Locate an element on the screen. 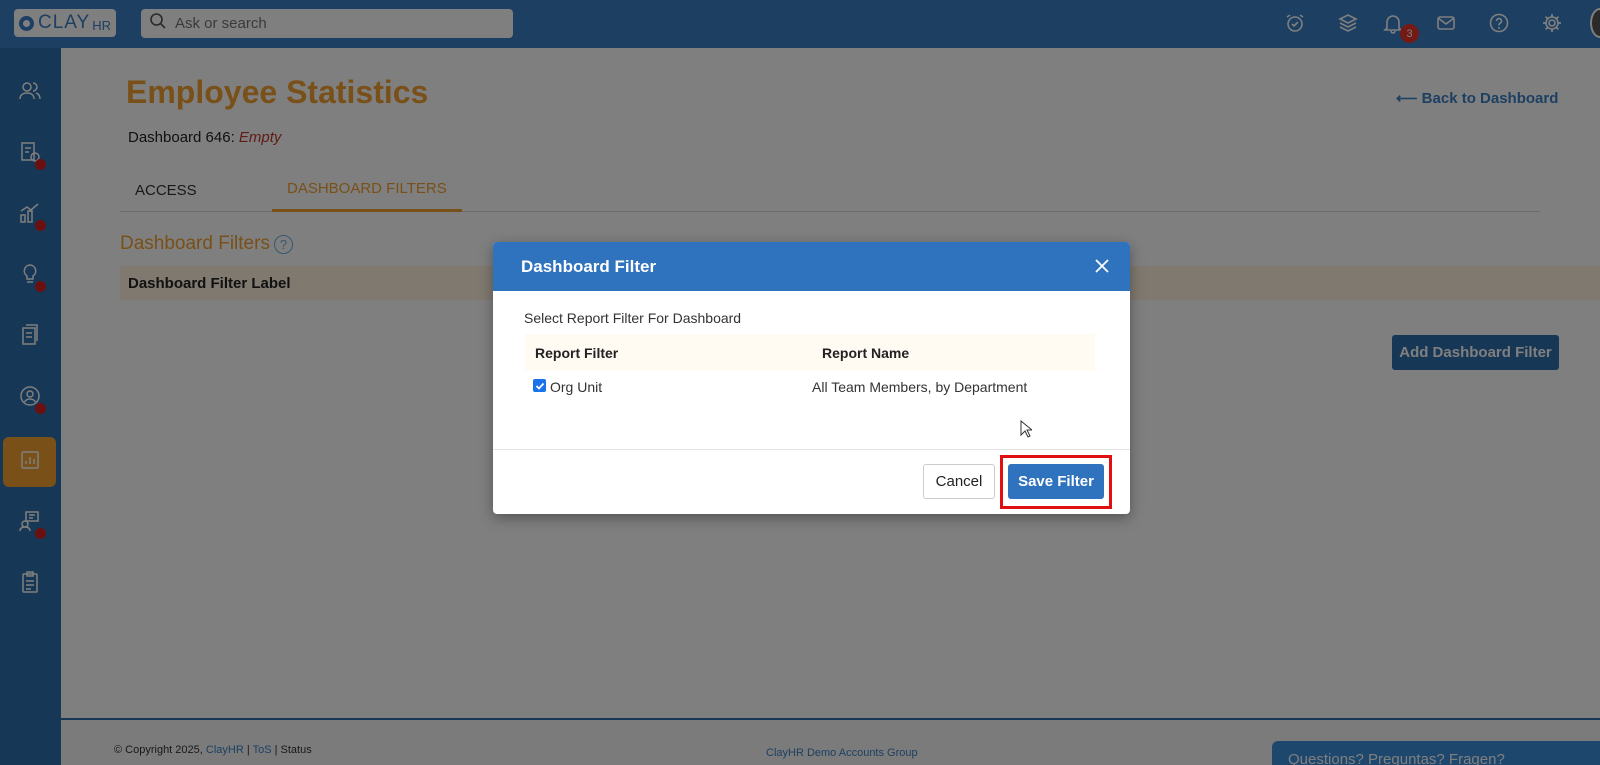  report-filter-cell: Org Unit is located at coordinates (576, 387).